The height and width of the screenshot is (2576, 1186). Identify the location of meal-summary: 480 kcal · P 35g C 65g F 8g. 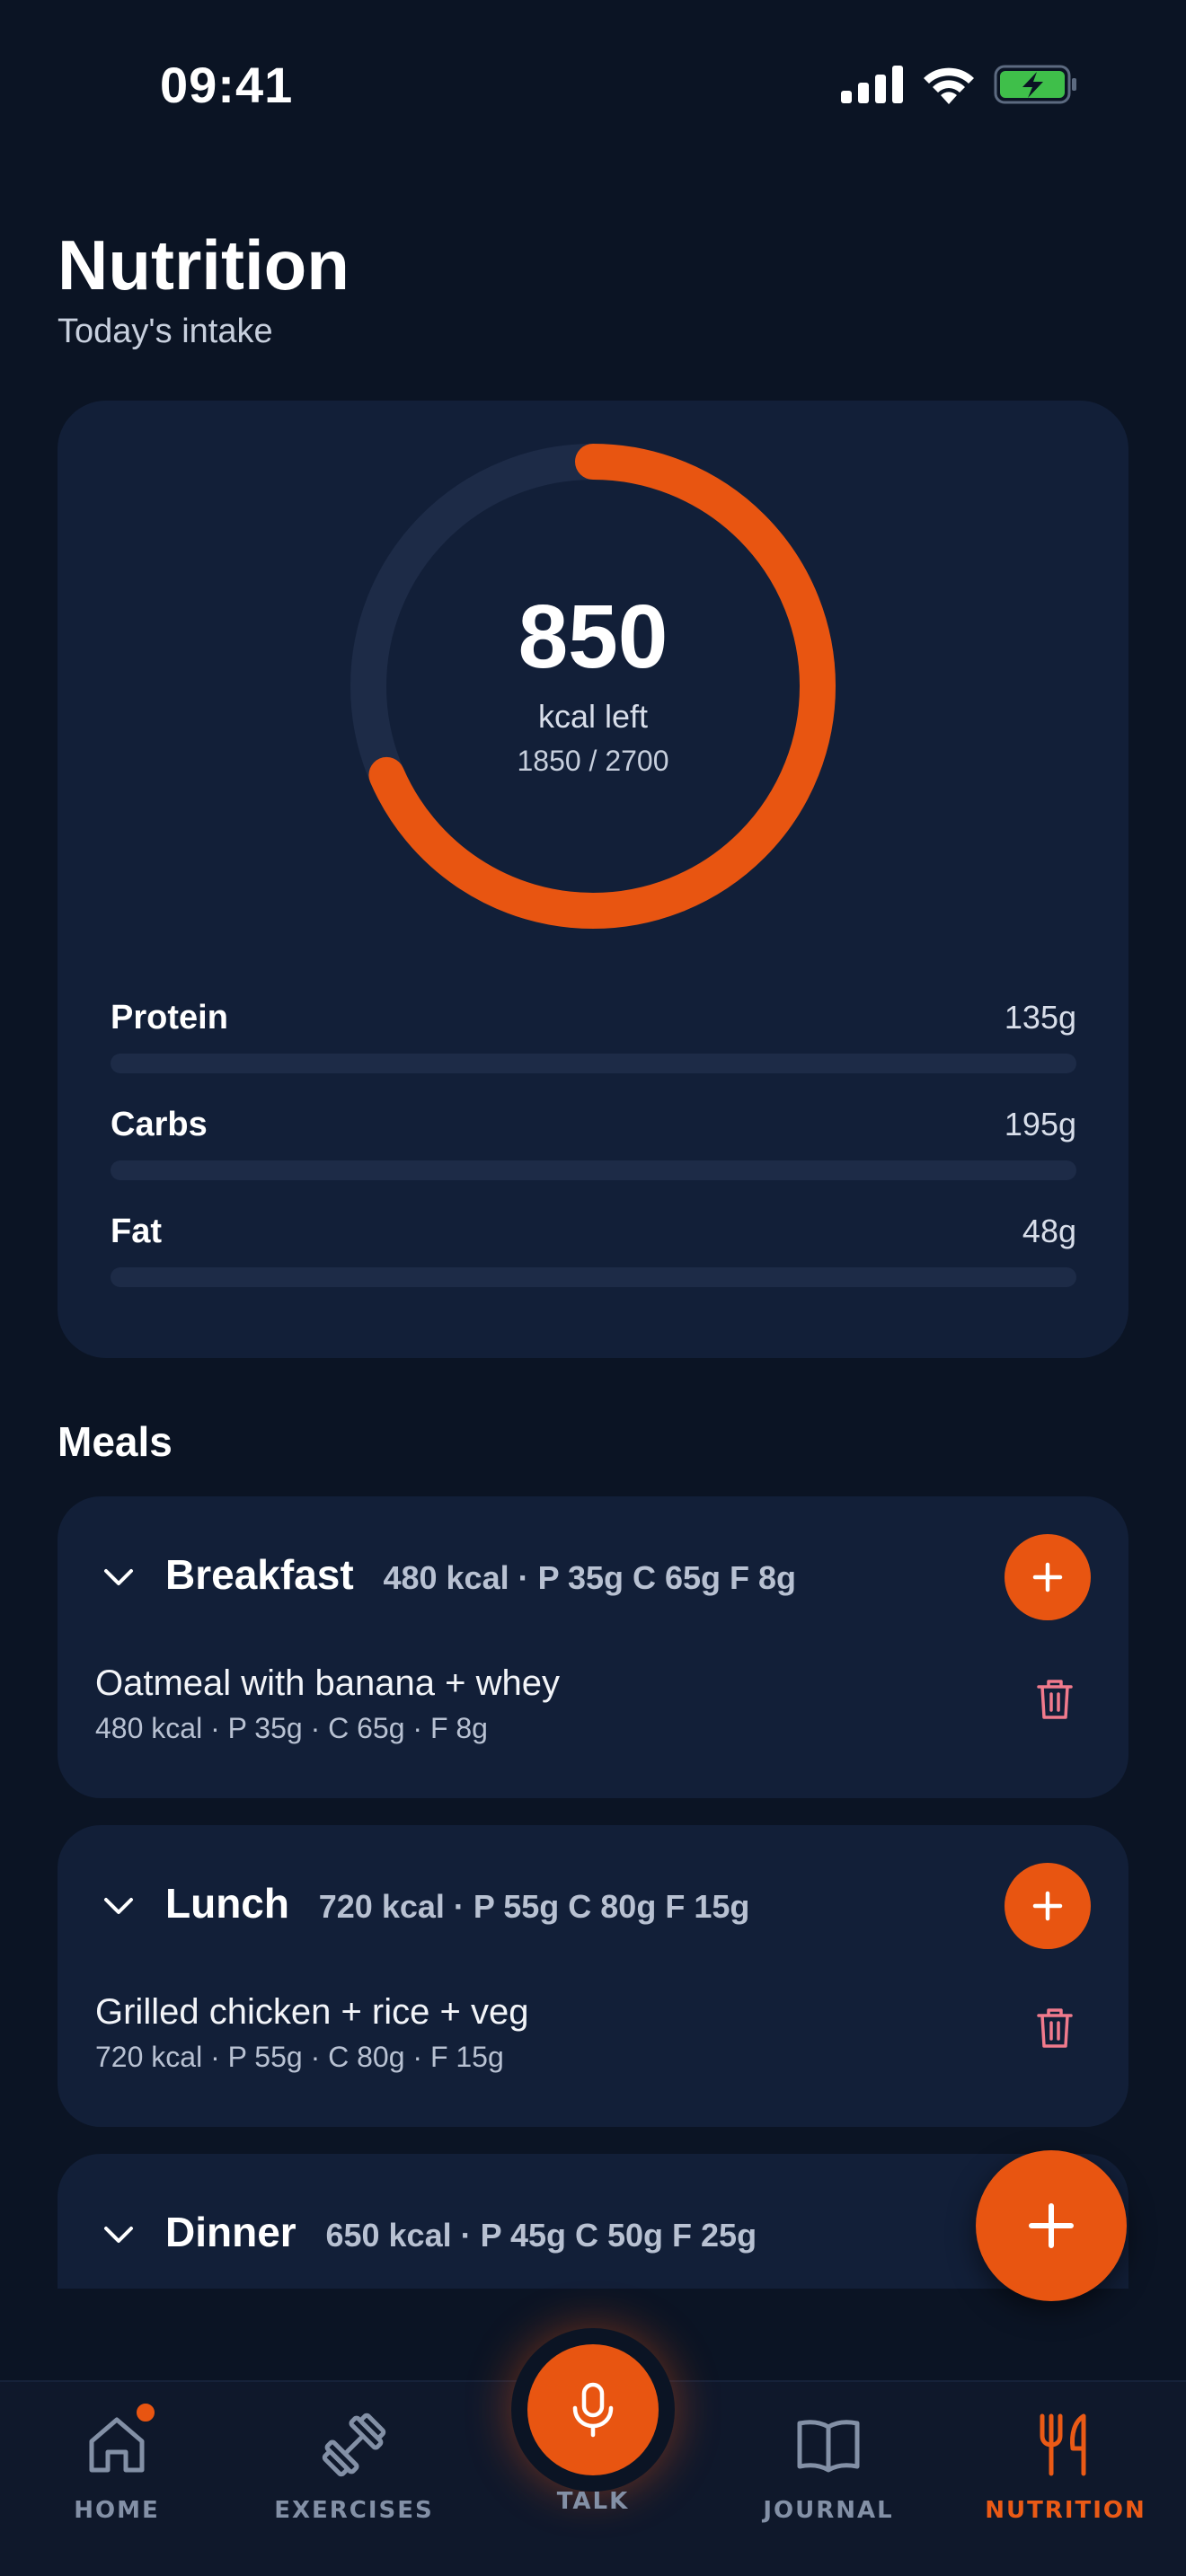
(590, 1577).